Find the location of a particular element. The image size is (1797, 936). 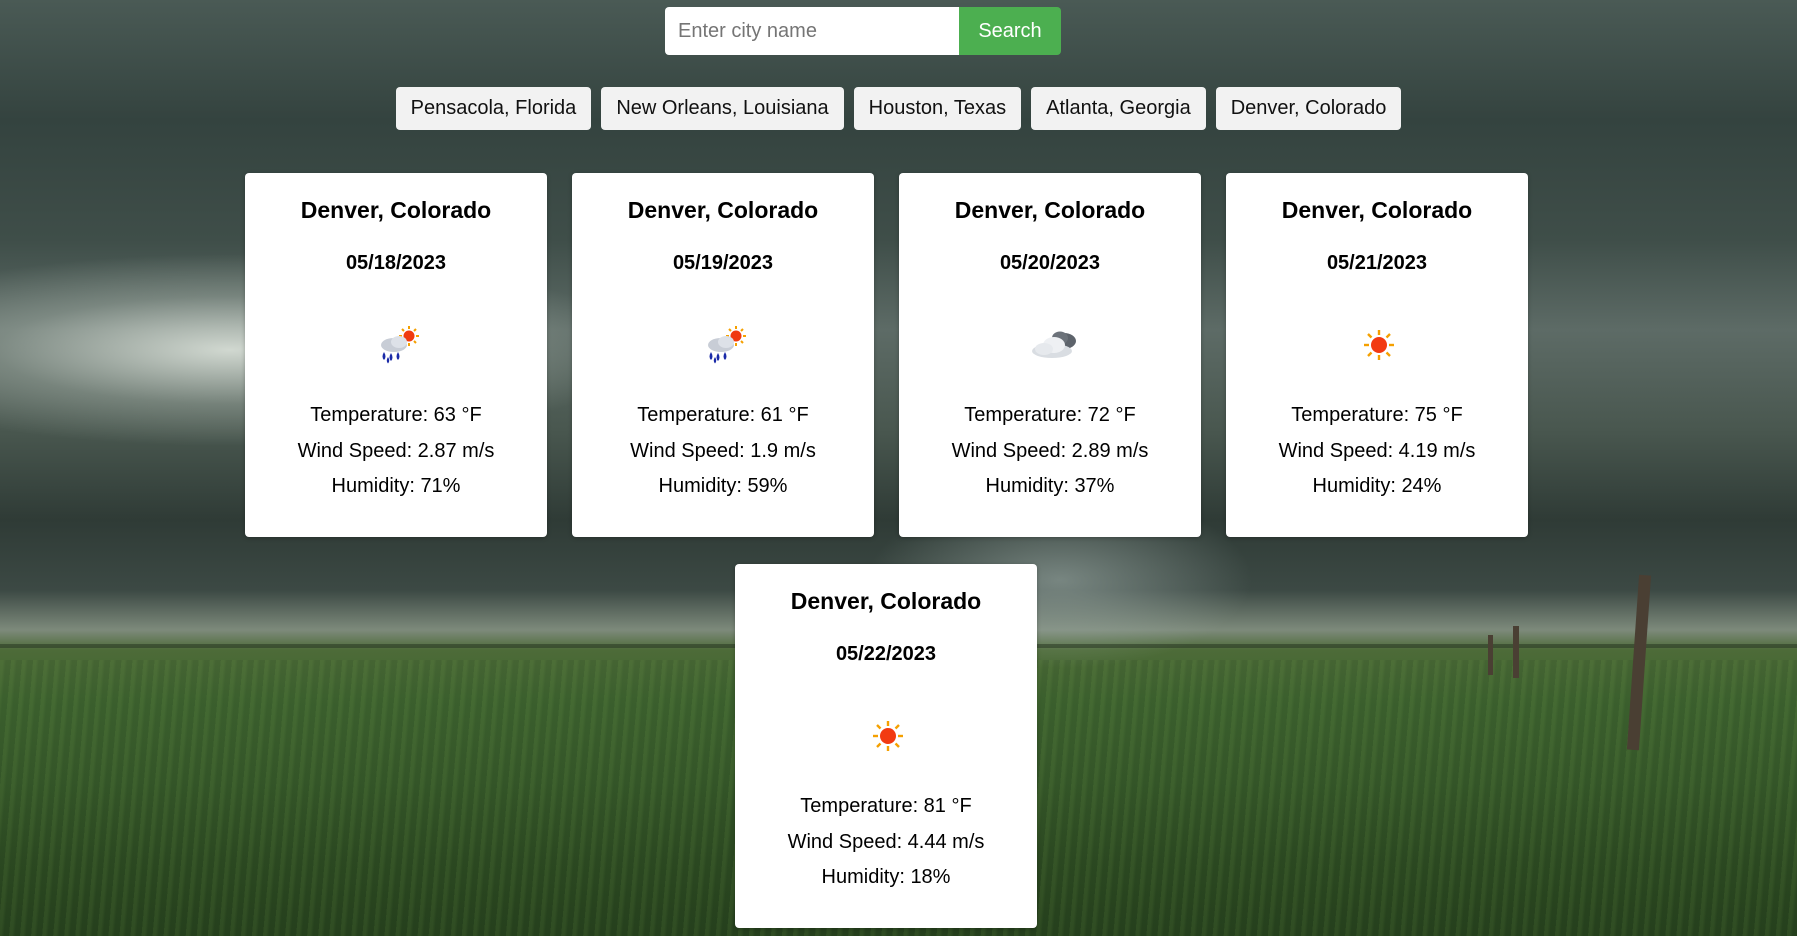

card-date: 05/18/2023 is located at coordinates (396, 263).